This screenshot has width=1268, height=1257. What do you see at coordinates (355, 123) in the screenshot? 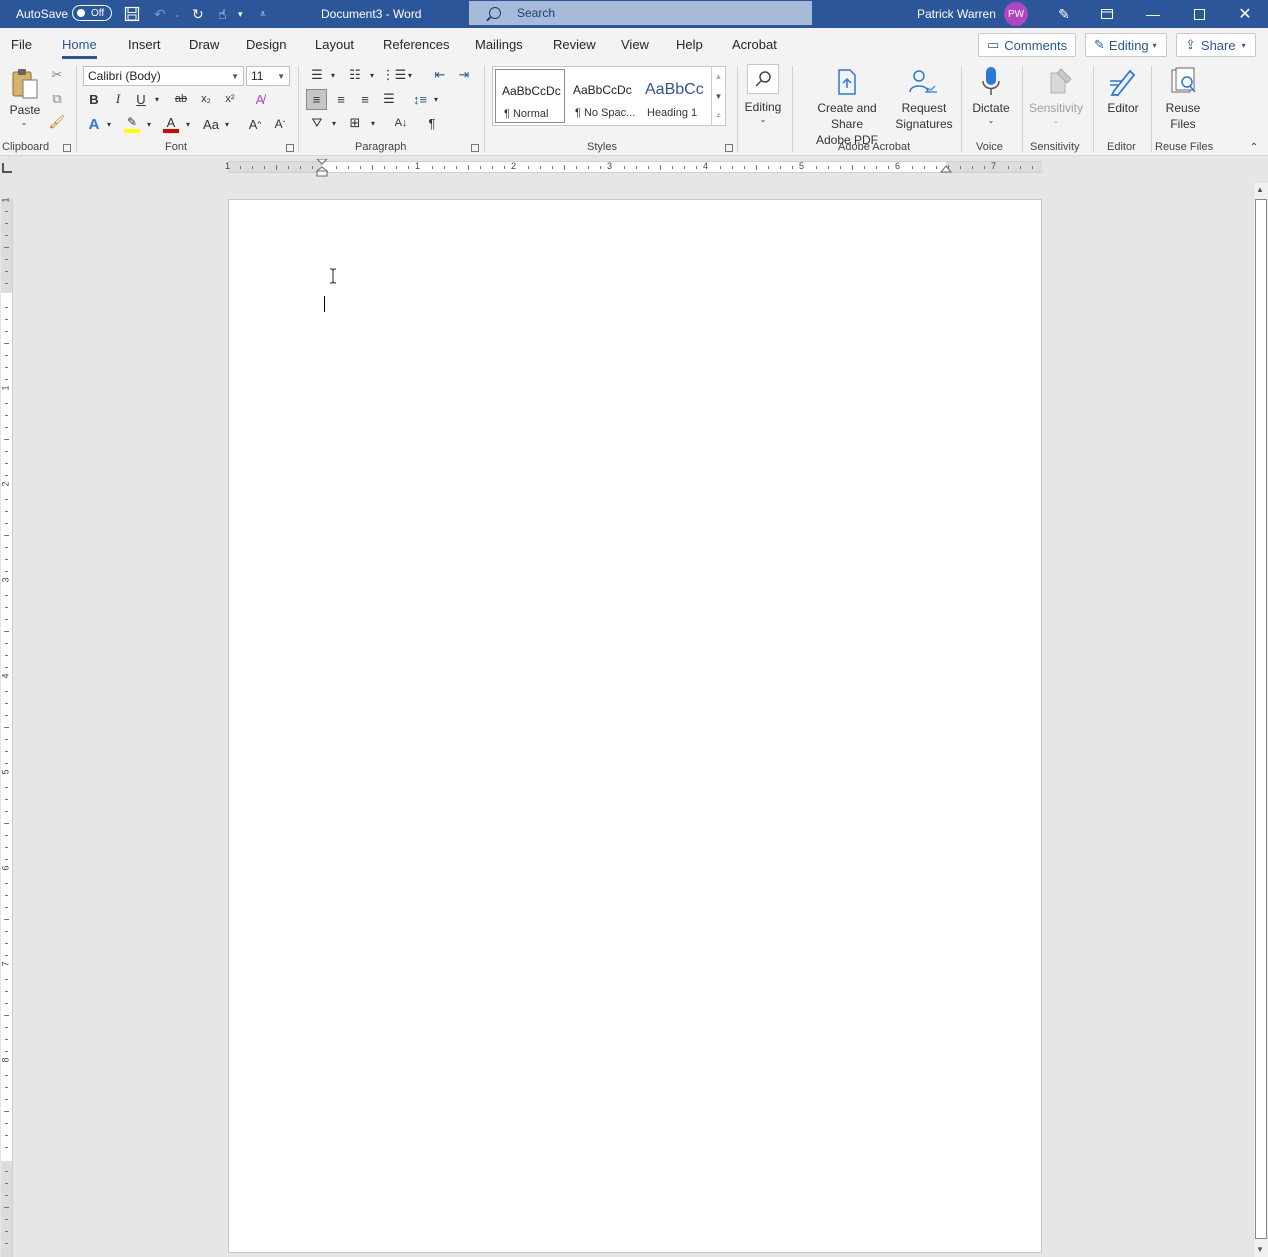
I see `borders-icon: ⊞` at bounding box center [355, 123].